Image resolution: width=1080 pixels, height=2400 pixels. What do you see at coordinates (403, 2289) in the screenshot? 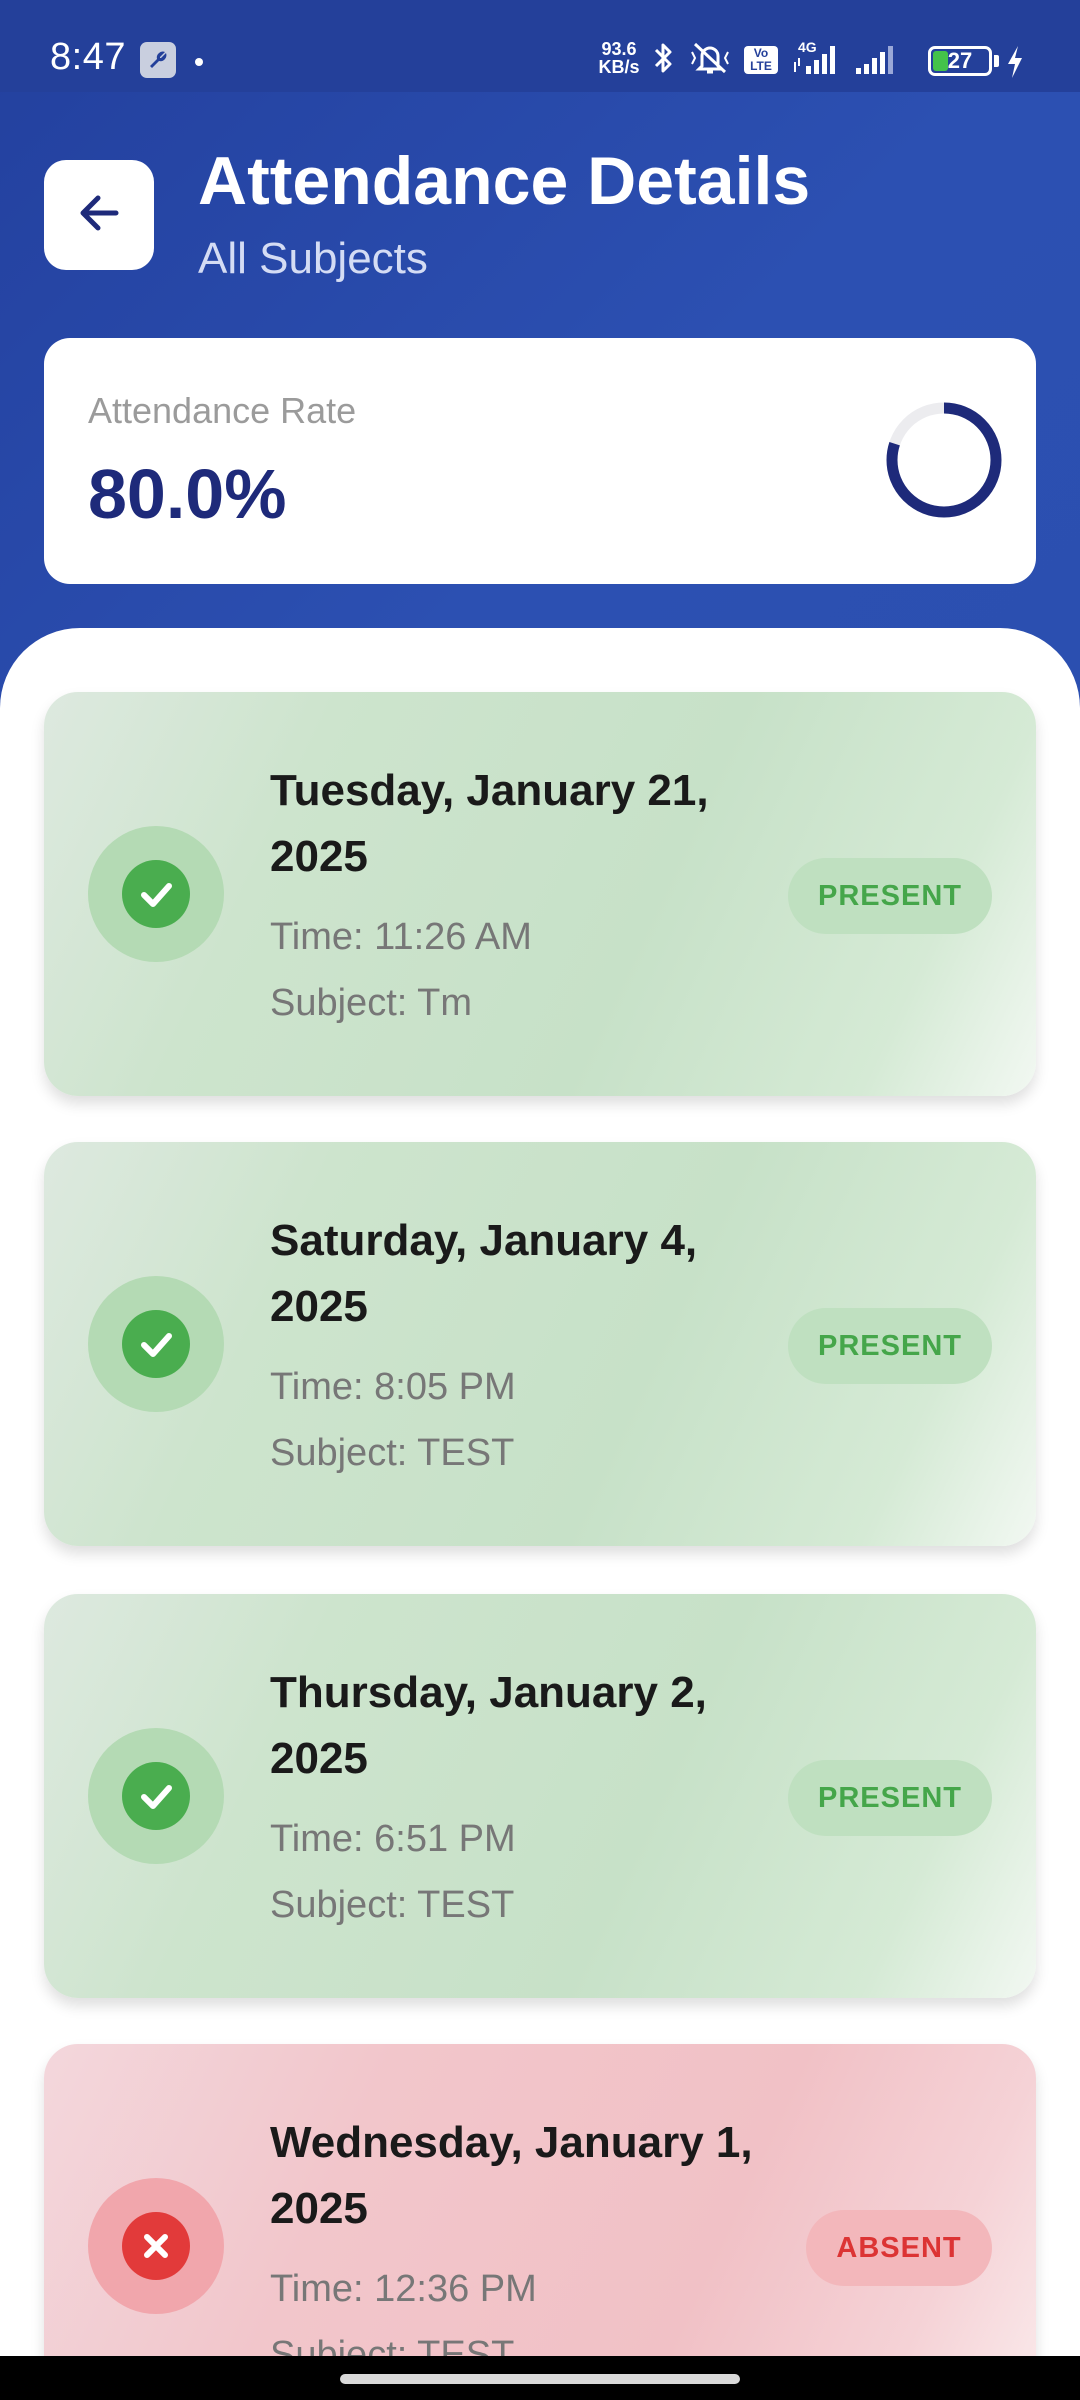
I see `record-time: Time: 12:36 PM` at bounding box center [403, 2289].